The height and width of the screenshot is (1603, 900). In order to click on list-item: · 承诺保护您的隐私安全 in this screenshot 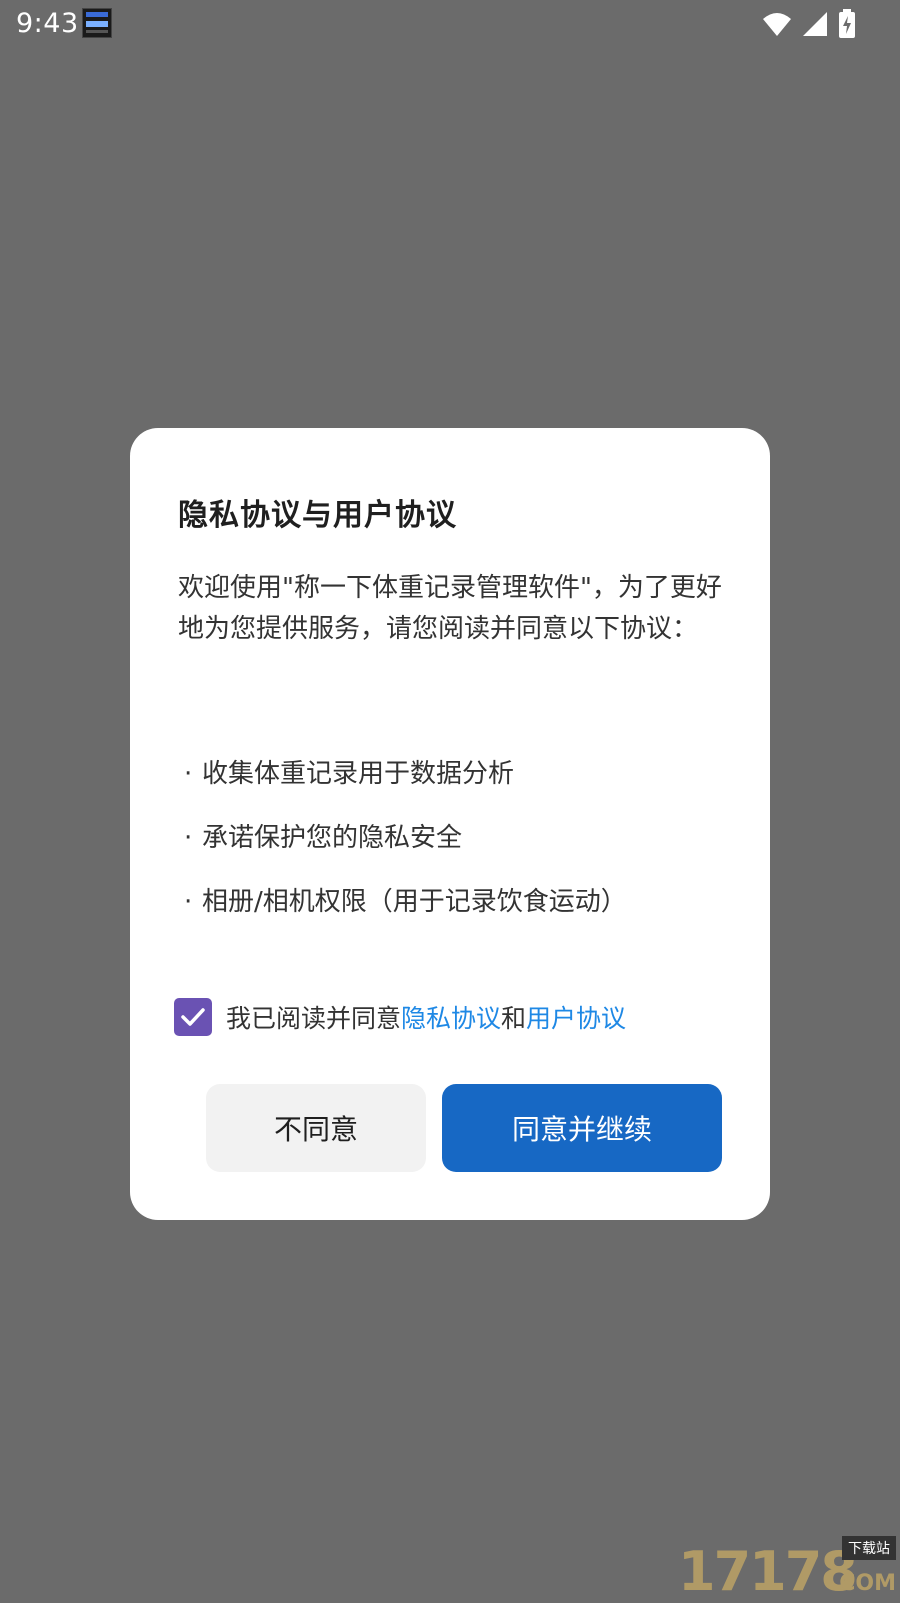, I will do `click(464, 850)`.